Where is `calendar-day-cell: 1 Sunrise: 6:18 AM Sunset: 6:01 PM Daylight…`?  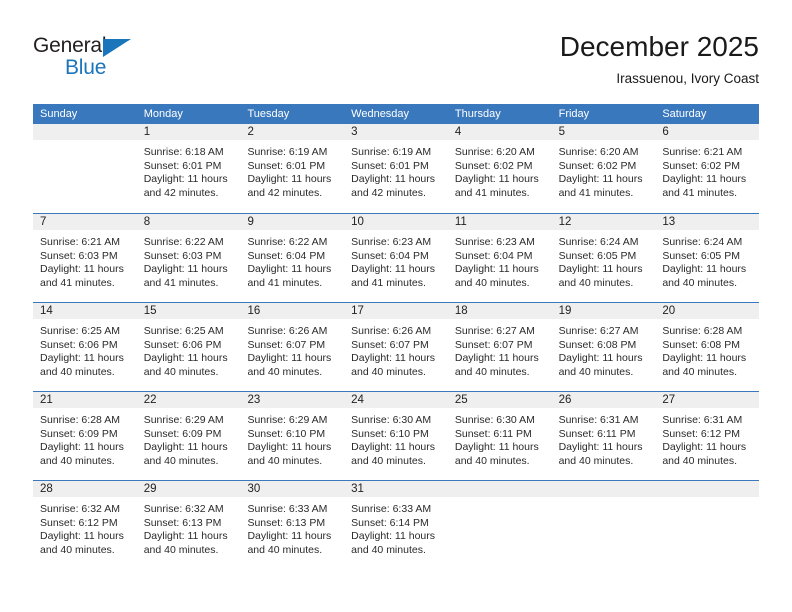 calendar-day-cell: 1 Sunrise: 6:18 AM Sunset: 6:01 PM Daylight… is located at coordinates (188, 168).